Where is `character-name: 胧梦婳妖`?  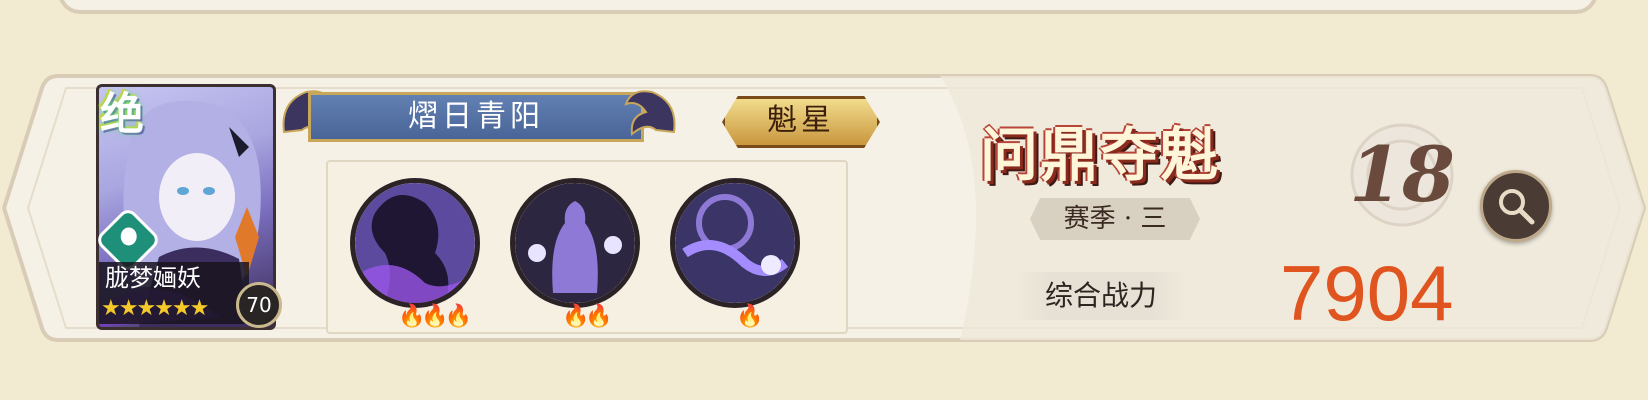
character-name: 胧梦婳妖 is located at coordinates (174, 278).